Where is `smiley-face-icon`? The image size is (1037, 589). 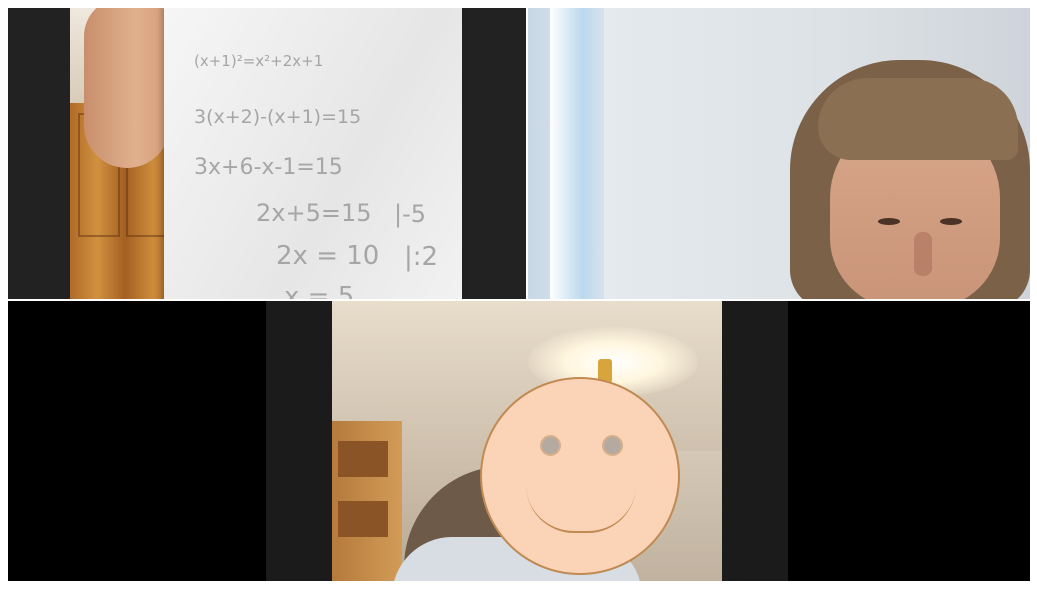 smiley-face-icon is located at coordinates (580, 476).